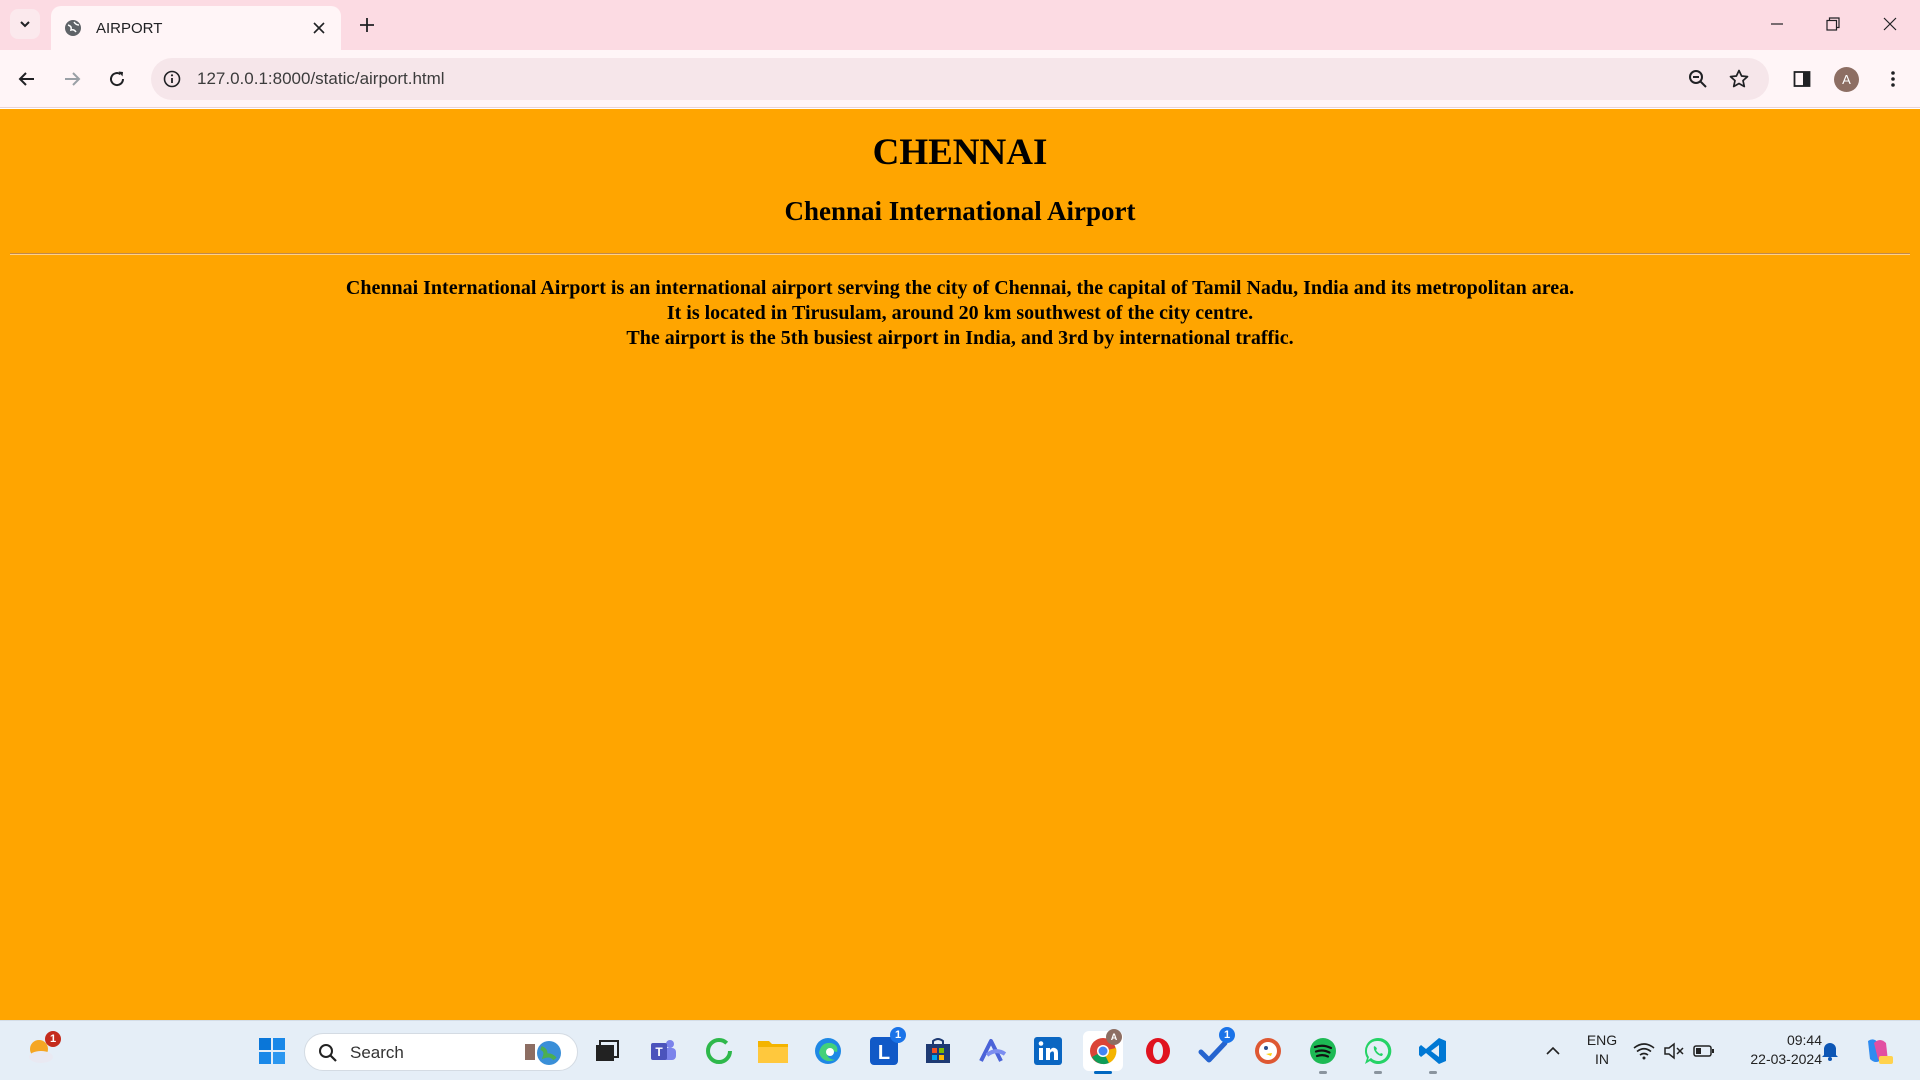  I want to click on arrow-left-icon, so click(26, 79).